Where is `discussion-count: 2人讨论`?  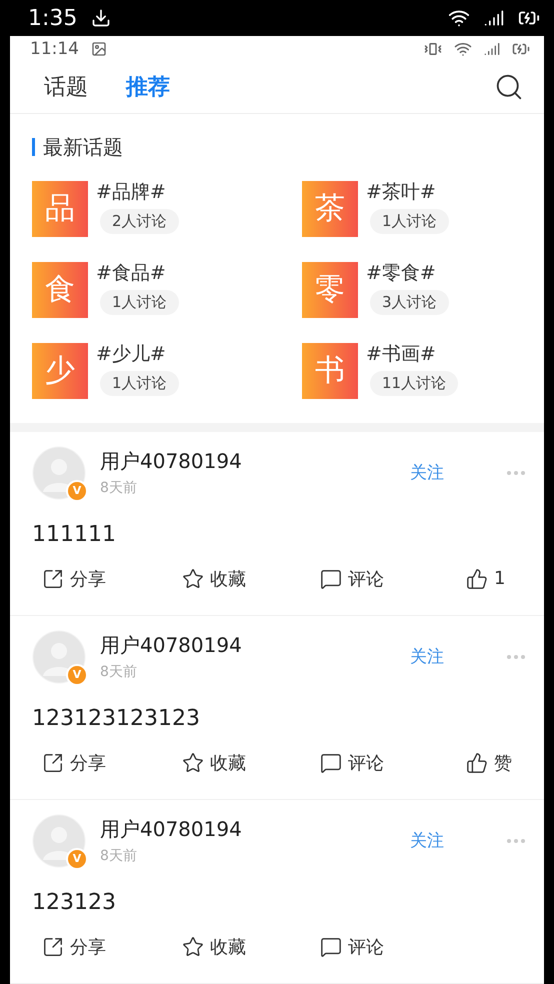 discussion-count: 2人讨论 is located at coordinates (139, 221).